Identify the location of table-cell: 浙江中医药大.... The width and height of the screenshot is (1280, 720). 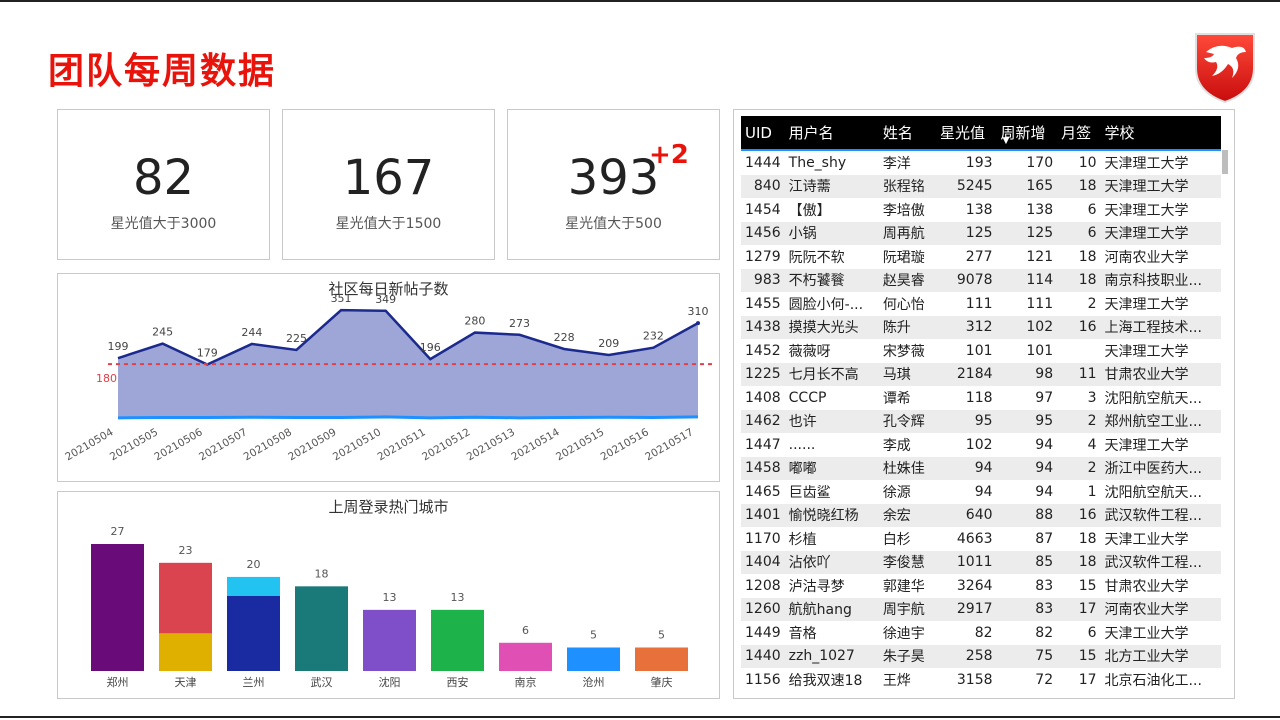
(1160, 468).